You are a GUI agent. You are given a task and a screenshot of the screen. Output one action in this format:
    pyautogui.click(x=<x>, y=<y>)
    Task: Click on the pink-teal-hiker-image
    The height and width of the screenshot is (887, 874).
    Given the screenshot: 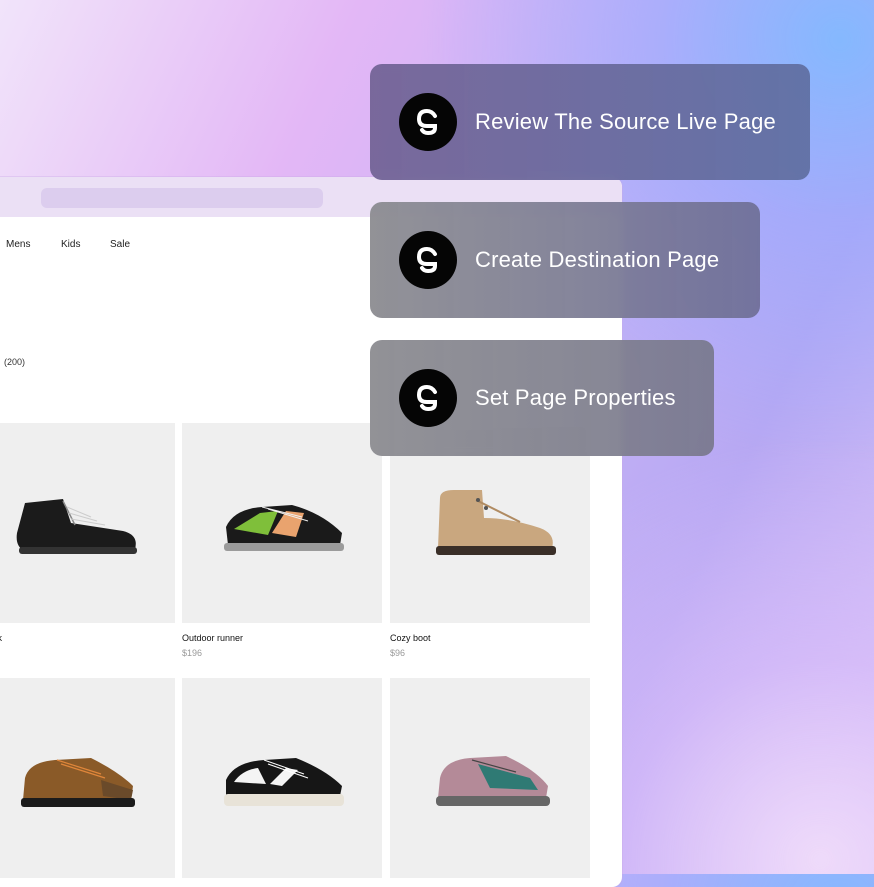 What is the action you would take?
    pyautogui.click(x=490, y=778)
    